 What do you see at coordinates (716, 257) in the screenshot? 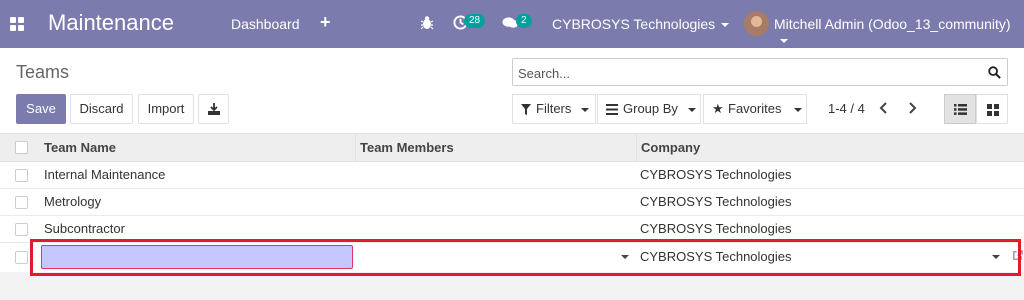
I see `company-field: CYBROSYS Technologies` at bounding box center [716, 257].